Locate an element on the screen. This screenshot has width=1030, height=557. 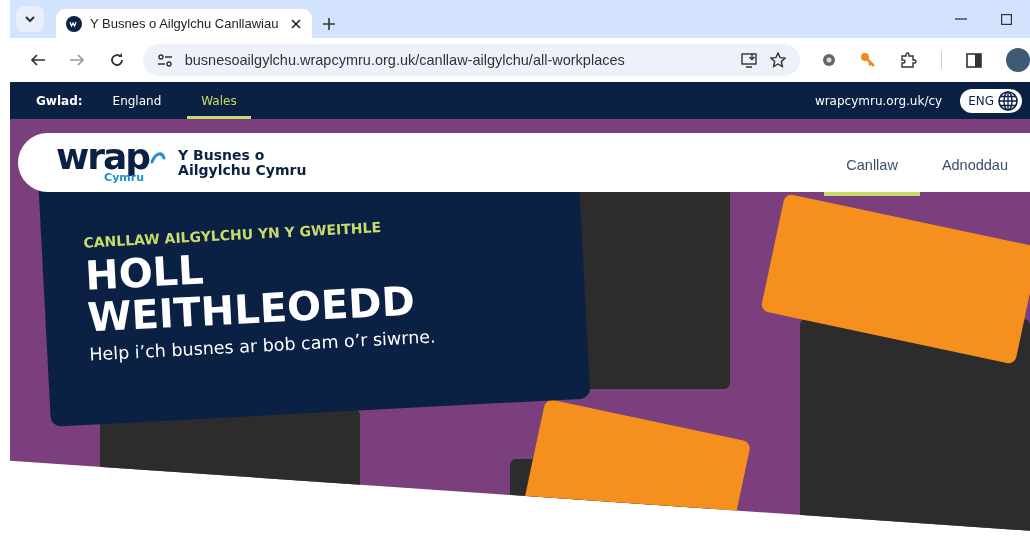
tab-list-button is located at coordinates (30, 19).